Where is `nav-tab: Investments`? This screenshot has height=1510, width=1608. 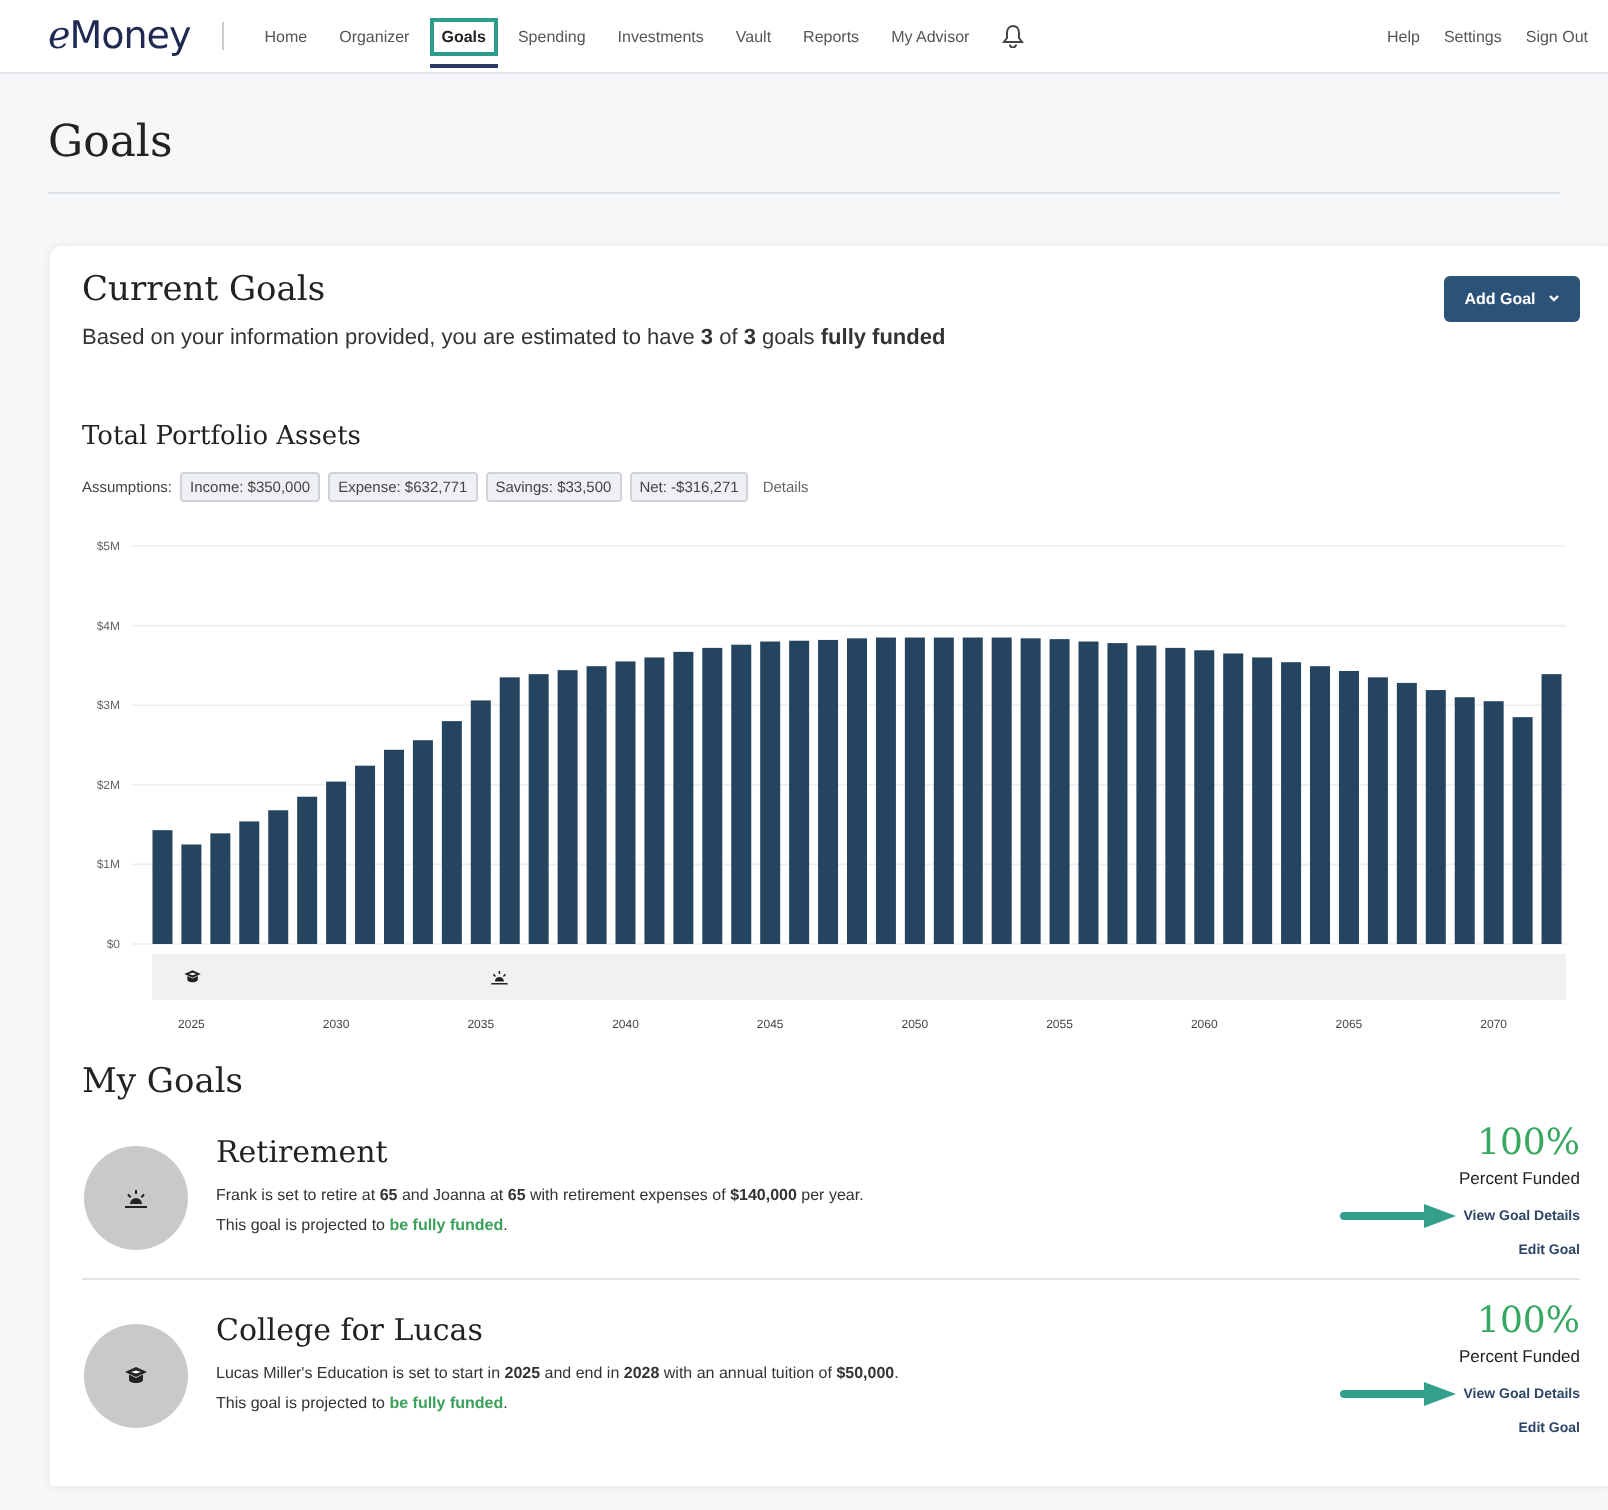
nav-tab: Investments is located at coordinates (660, 36).